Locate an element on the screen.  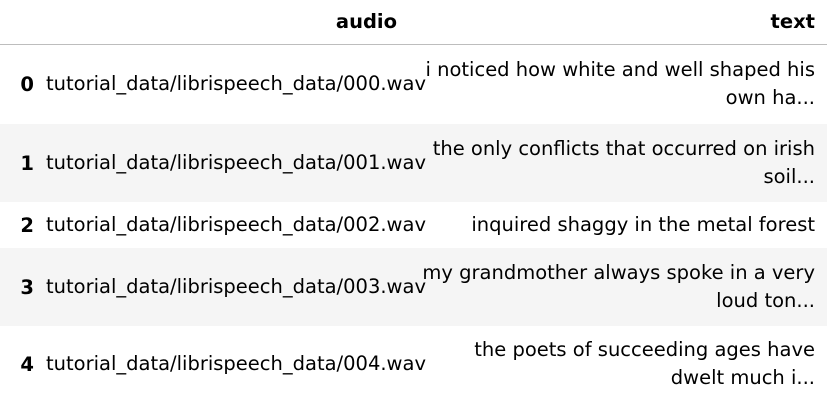
row-index: 2 is located at coordinates (27, 225).